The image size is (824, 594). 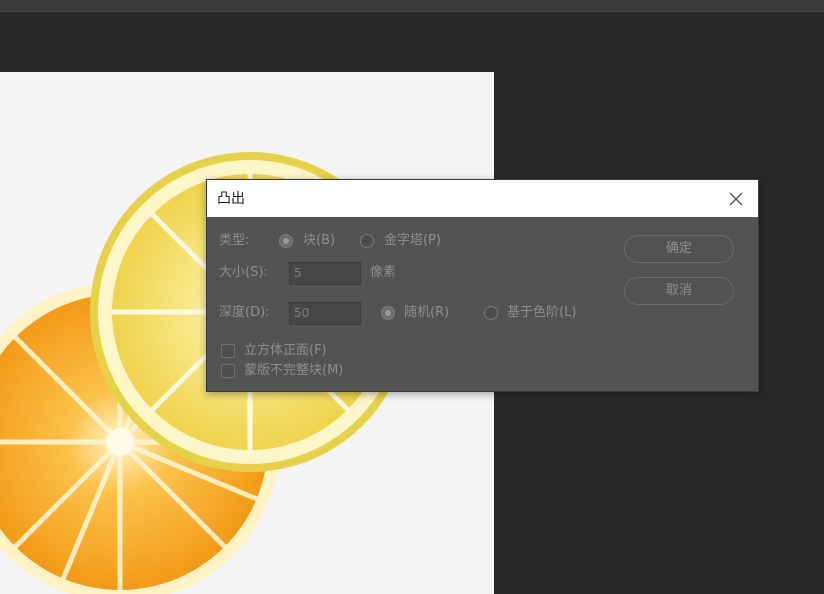 I want to click on cancel-button: 取消, so click(x=679, y=291).